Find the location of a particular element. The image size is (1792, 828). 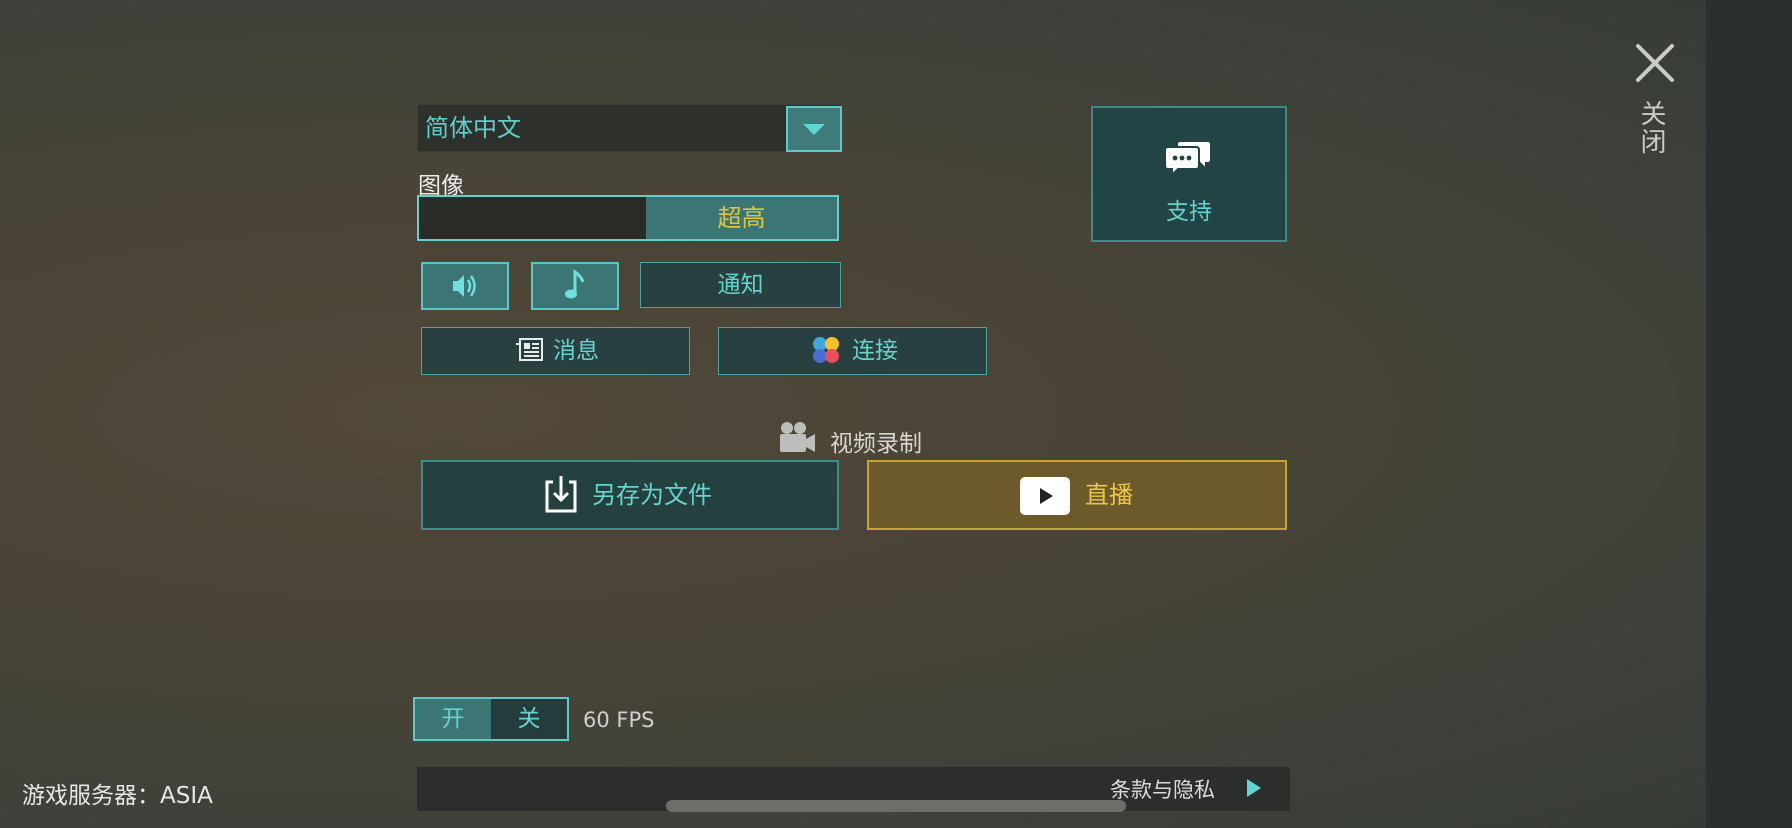

chat-bubbles-icon is located at coordinates (1188, 160).